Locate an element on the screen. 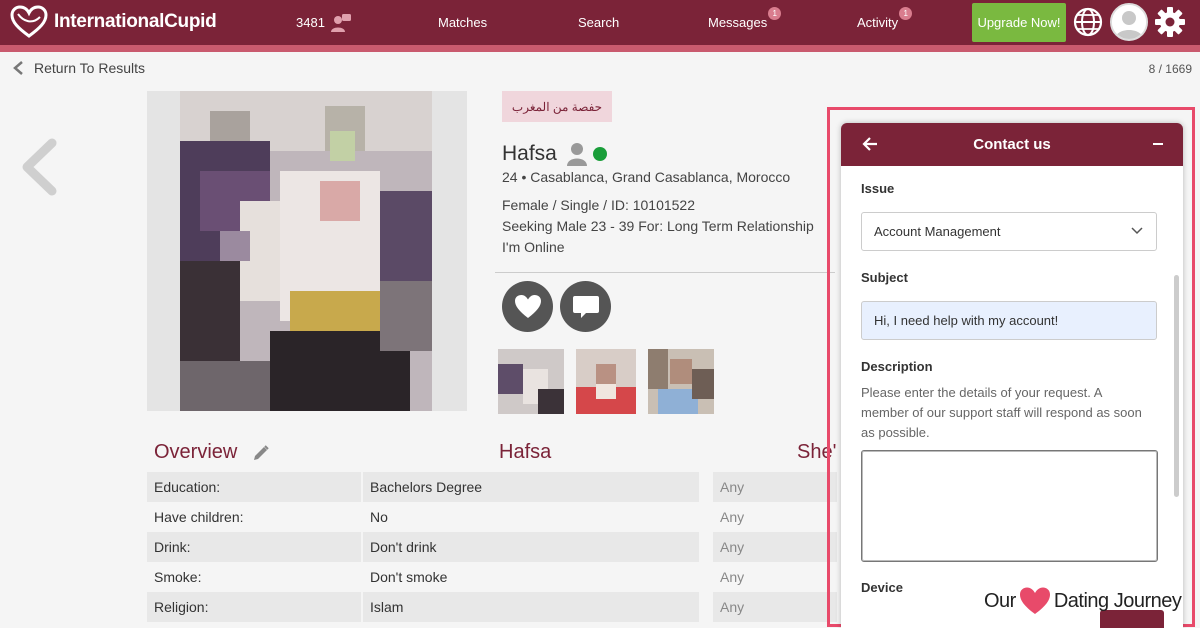 The height and width of the screenshot is (628, 1200). overview-label: Religion: is located at coordinates (254, 607).